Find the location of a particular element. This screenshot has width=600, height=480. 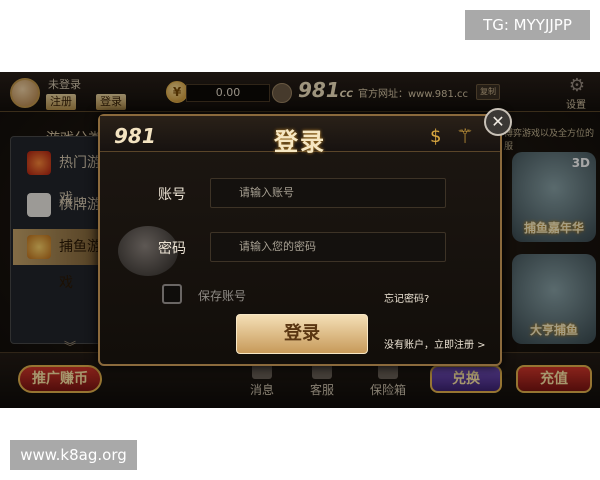

account-input is located at coordinates (328, 193).